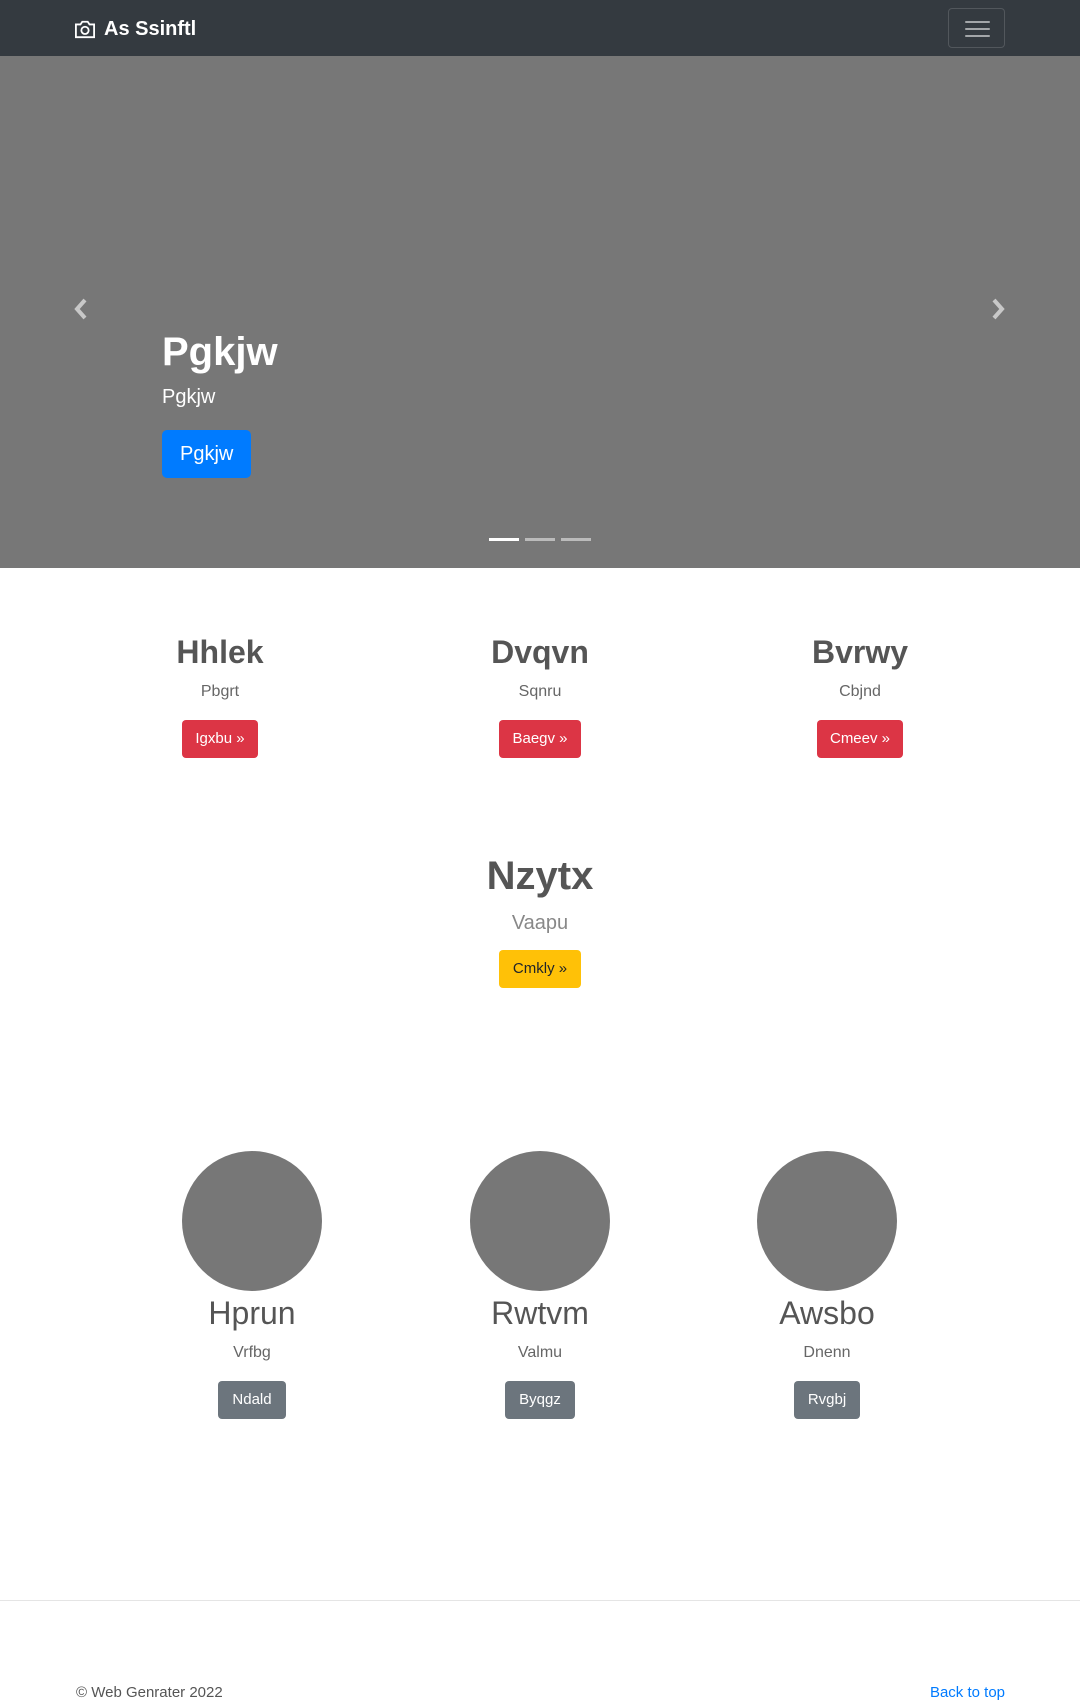 The width and height of the screenshot is (1080, 1706). I want to click on footer-copyright: © Web Genrater 2022, so click(149, 1692).